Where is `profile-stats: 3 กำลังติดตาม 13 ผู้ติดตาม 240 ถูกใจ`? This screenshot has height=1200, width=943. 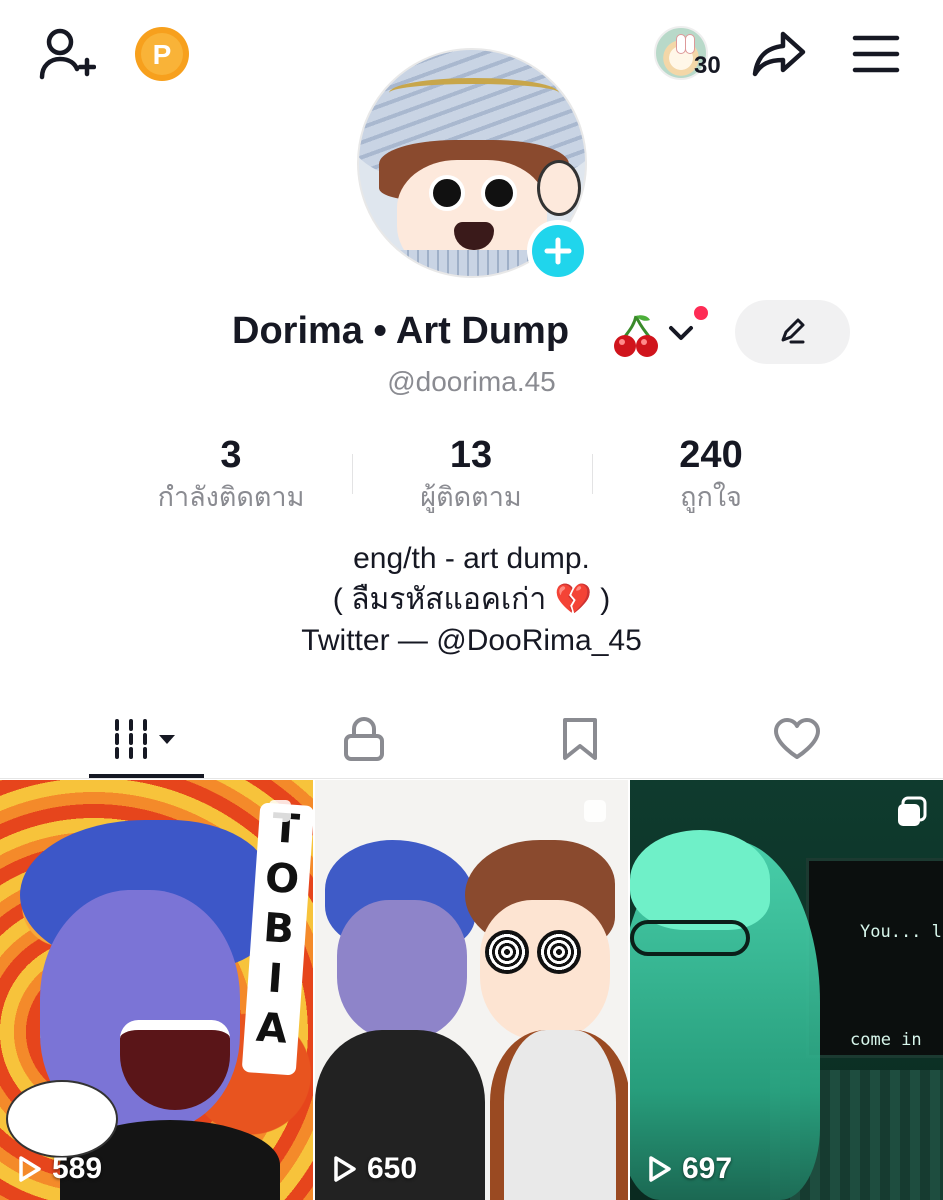
profile-stats: 3 กำลังติดตาม 13 ผู้ติดตาม 240 ถูกใจ is located at coordinates (471, 477).